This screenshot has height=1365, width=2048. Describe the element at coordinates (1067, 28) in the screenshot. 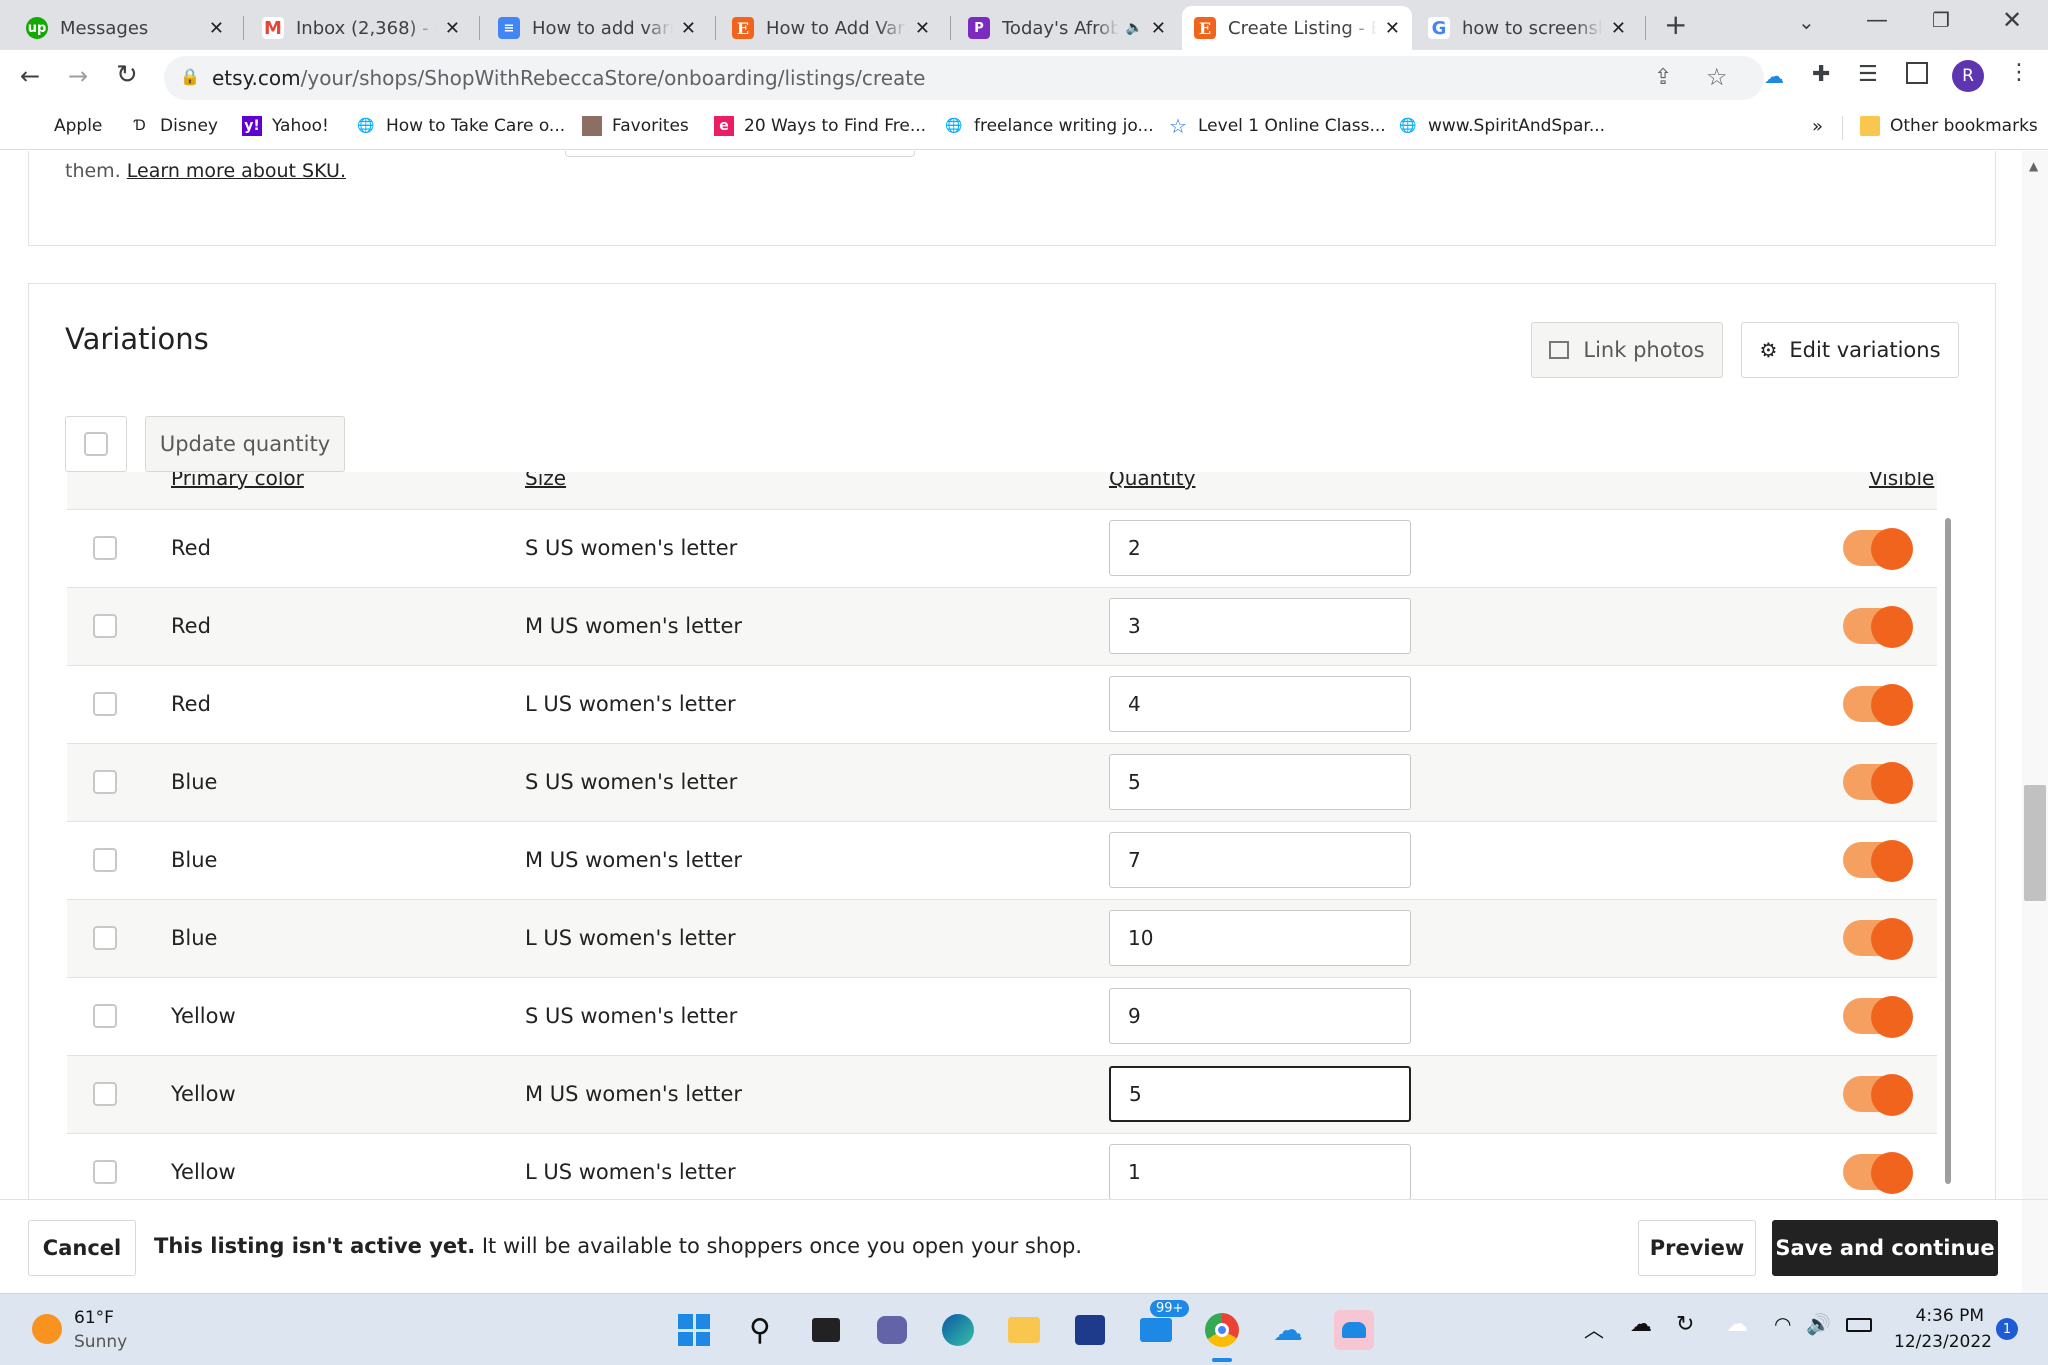

I see `tab-podcast: P Today's Afrob 🔈 ✕` at that location.